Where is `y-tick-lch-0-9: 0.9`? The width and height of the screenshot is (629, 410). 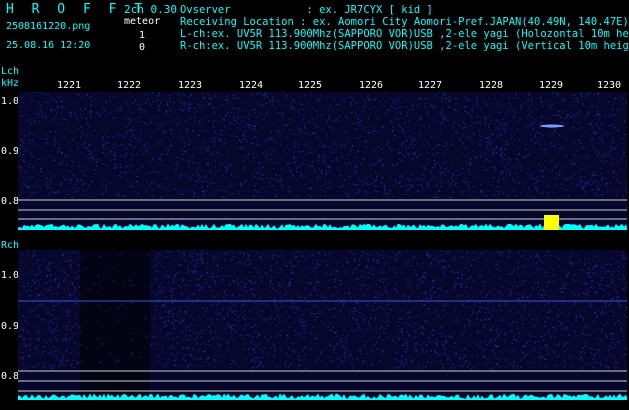 y-tick-lch-0-9: 0.9 is located at coordinates (10, 151).